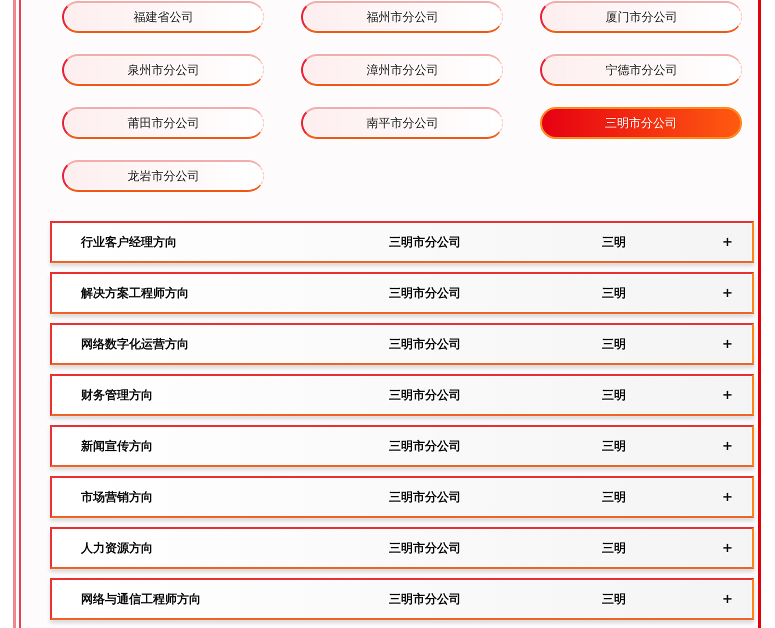 This screenshot has height=628, width=775. I want to click on branch-tab: 三明市分公司, so click(641, 123).